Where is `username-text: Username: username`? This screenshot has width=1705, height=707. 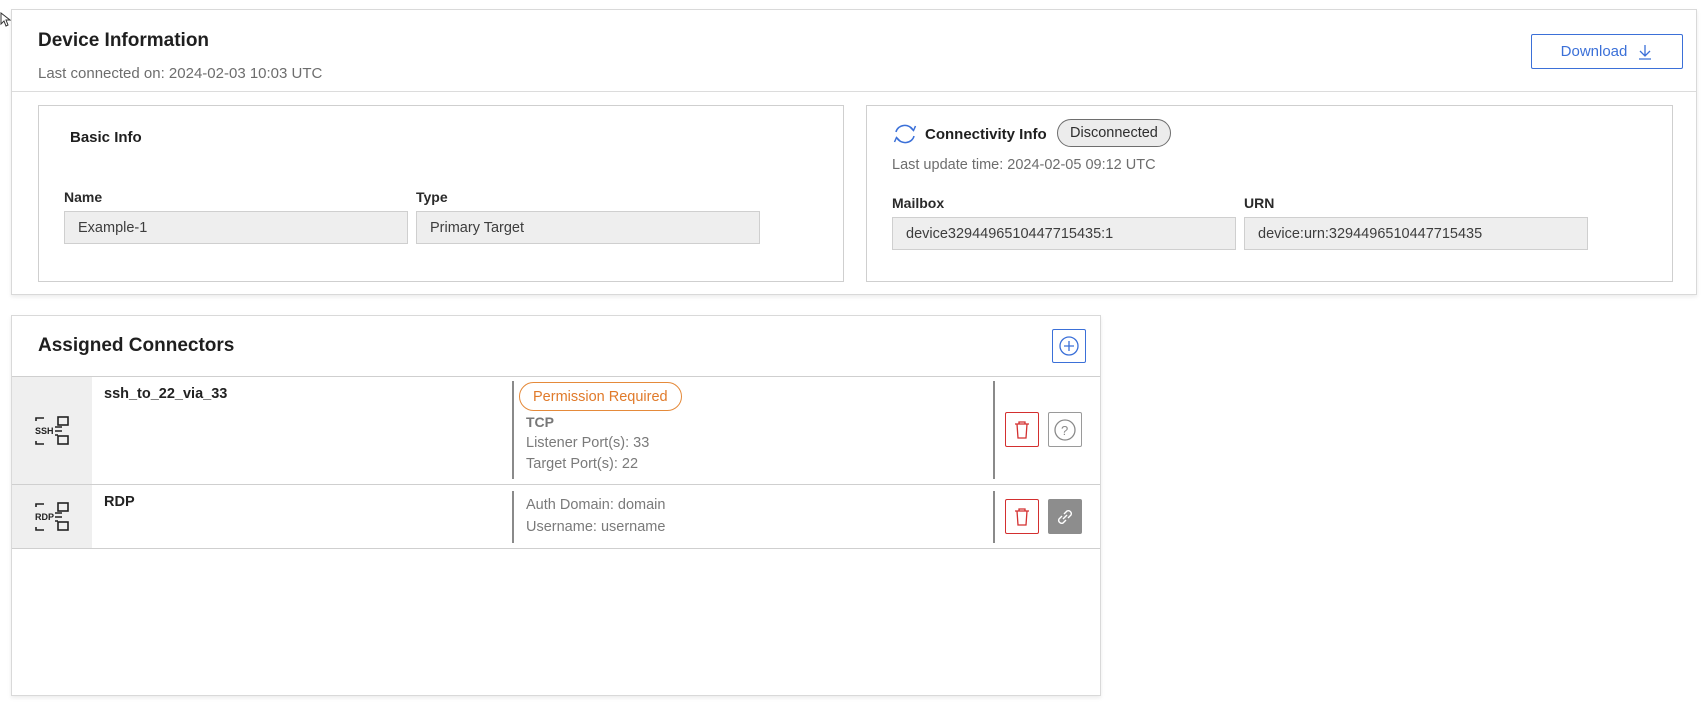 username-text: Username: username is located at coordinates (596, 527).